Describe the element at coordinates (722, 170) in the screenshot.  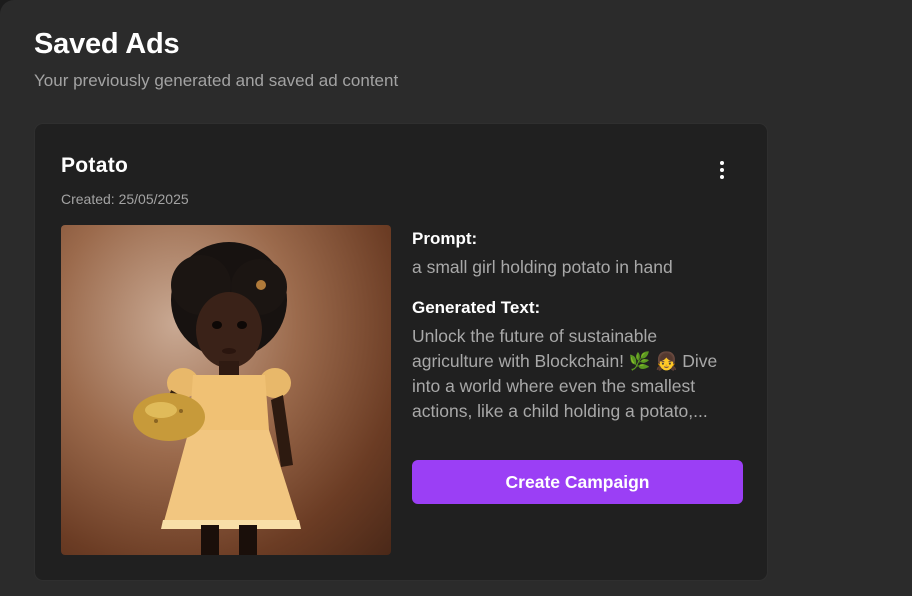
I see `more-vertical-icon` at that location.